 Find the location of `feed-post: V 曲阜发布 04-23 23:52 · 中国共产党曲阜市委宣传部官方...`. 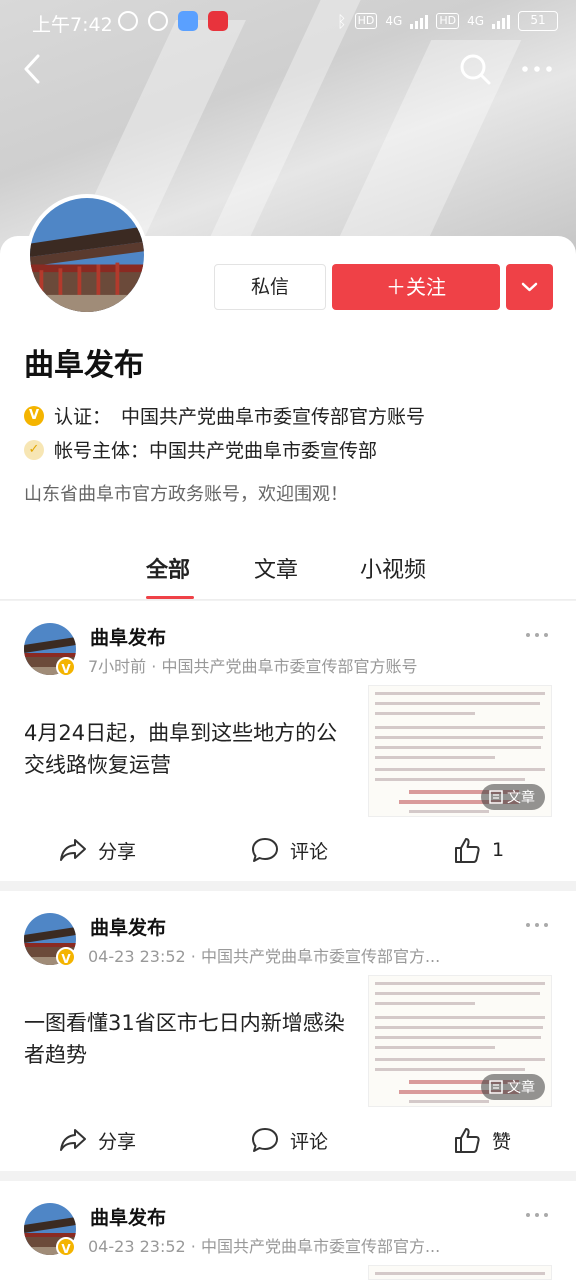

feed-post: V 曲阜发布 04-23 23:52 · 中国共产党曲阜市委宣传部官方... is located at coordinates (288, 1230).